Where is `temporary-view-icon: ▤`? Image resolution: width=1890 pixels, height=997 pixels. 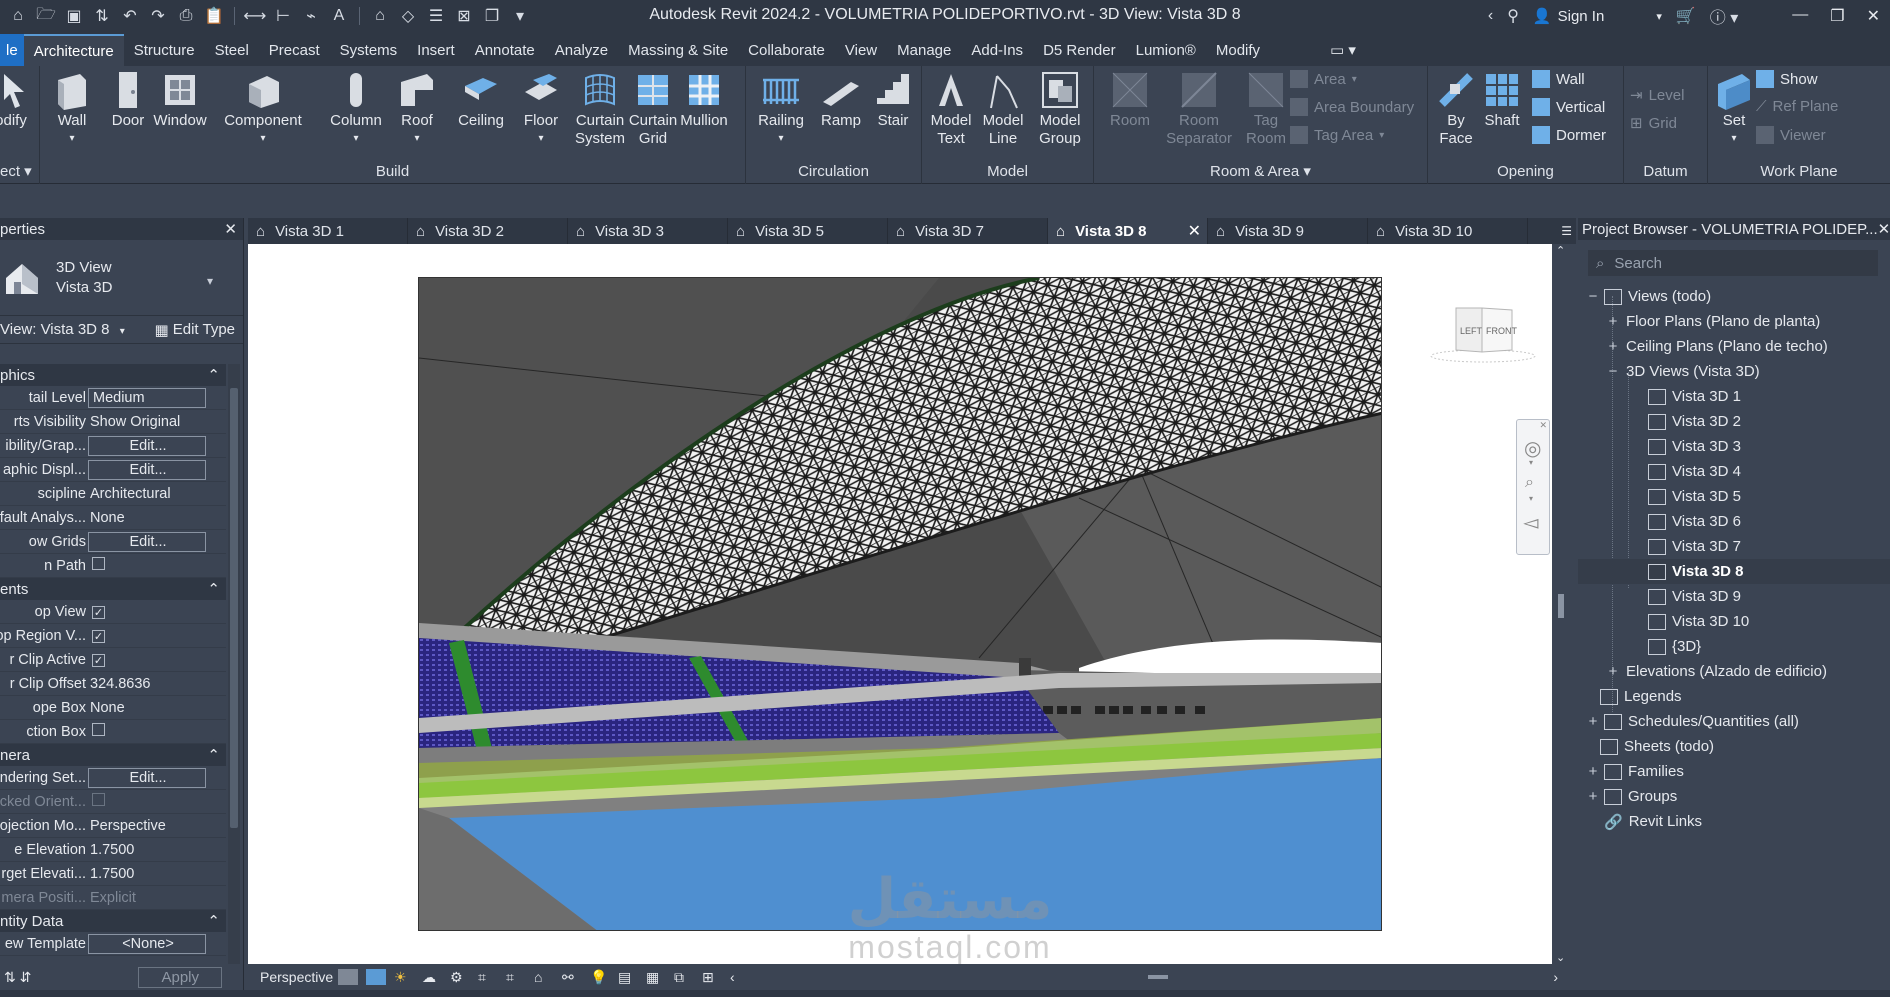 temporary-view-icon: ▤ is located at coordinates (628, 977).